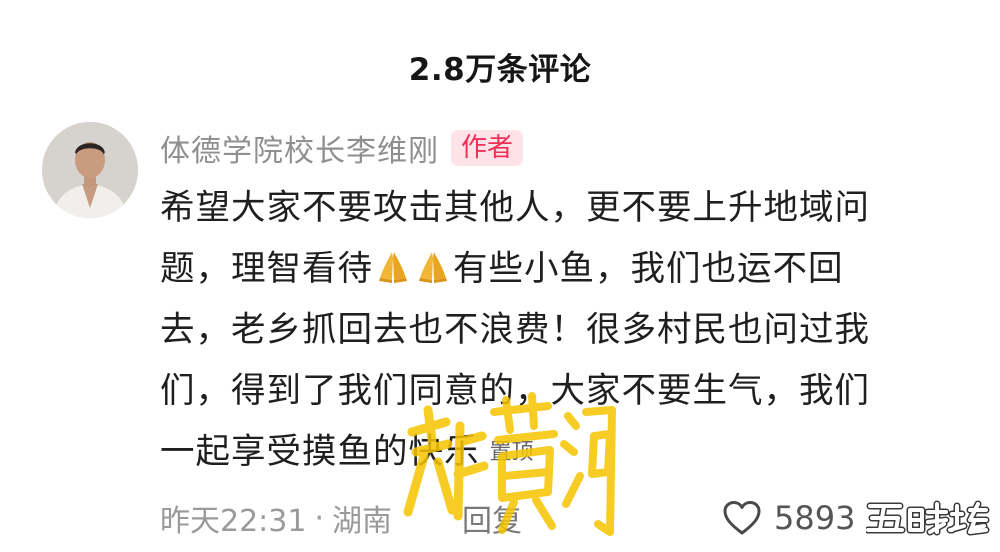  What do you see at coordinates (299, 148) in the screenshot?
I see `author-name: 体德学院校长李维刚` at bounding box center [299, 148].